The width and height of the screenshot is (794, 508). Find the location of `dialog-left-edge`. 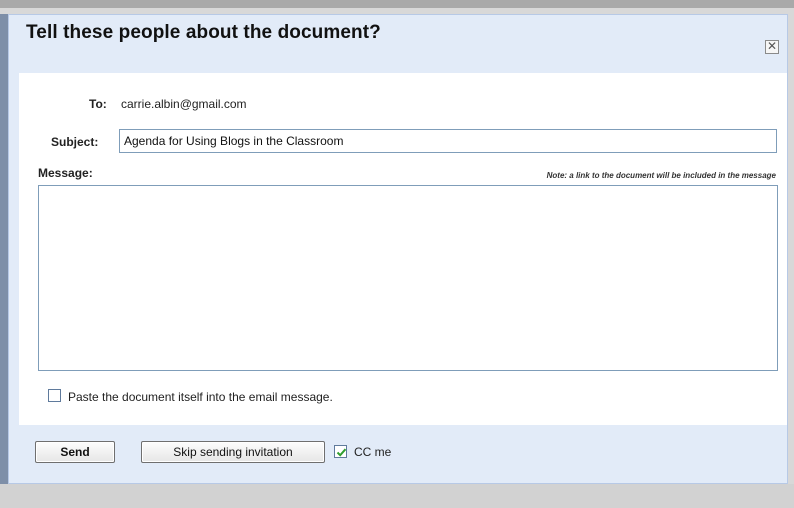

dialog-left-edge is located at coordinates (4, 249).